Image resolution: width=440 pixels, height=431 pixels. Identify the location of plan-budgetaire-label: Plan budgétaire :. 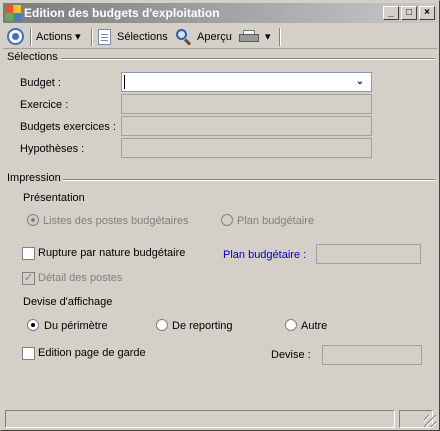
(265, 255).